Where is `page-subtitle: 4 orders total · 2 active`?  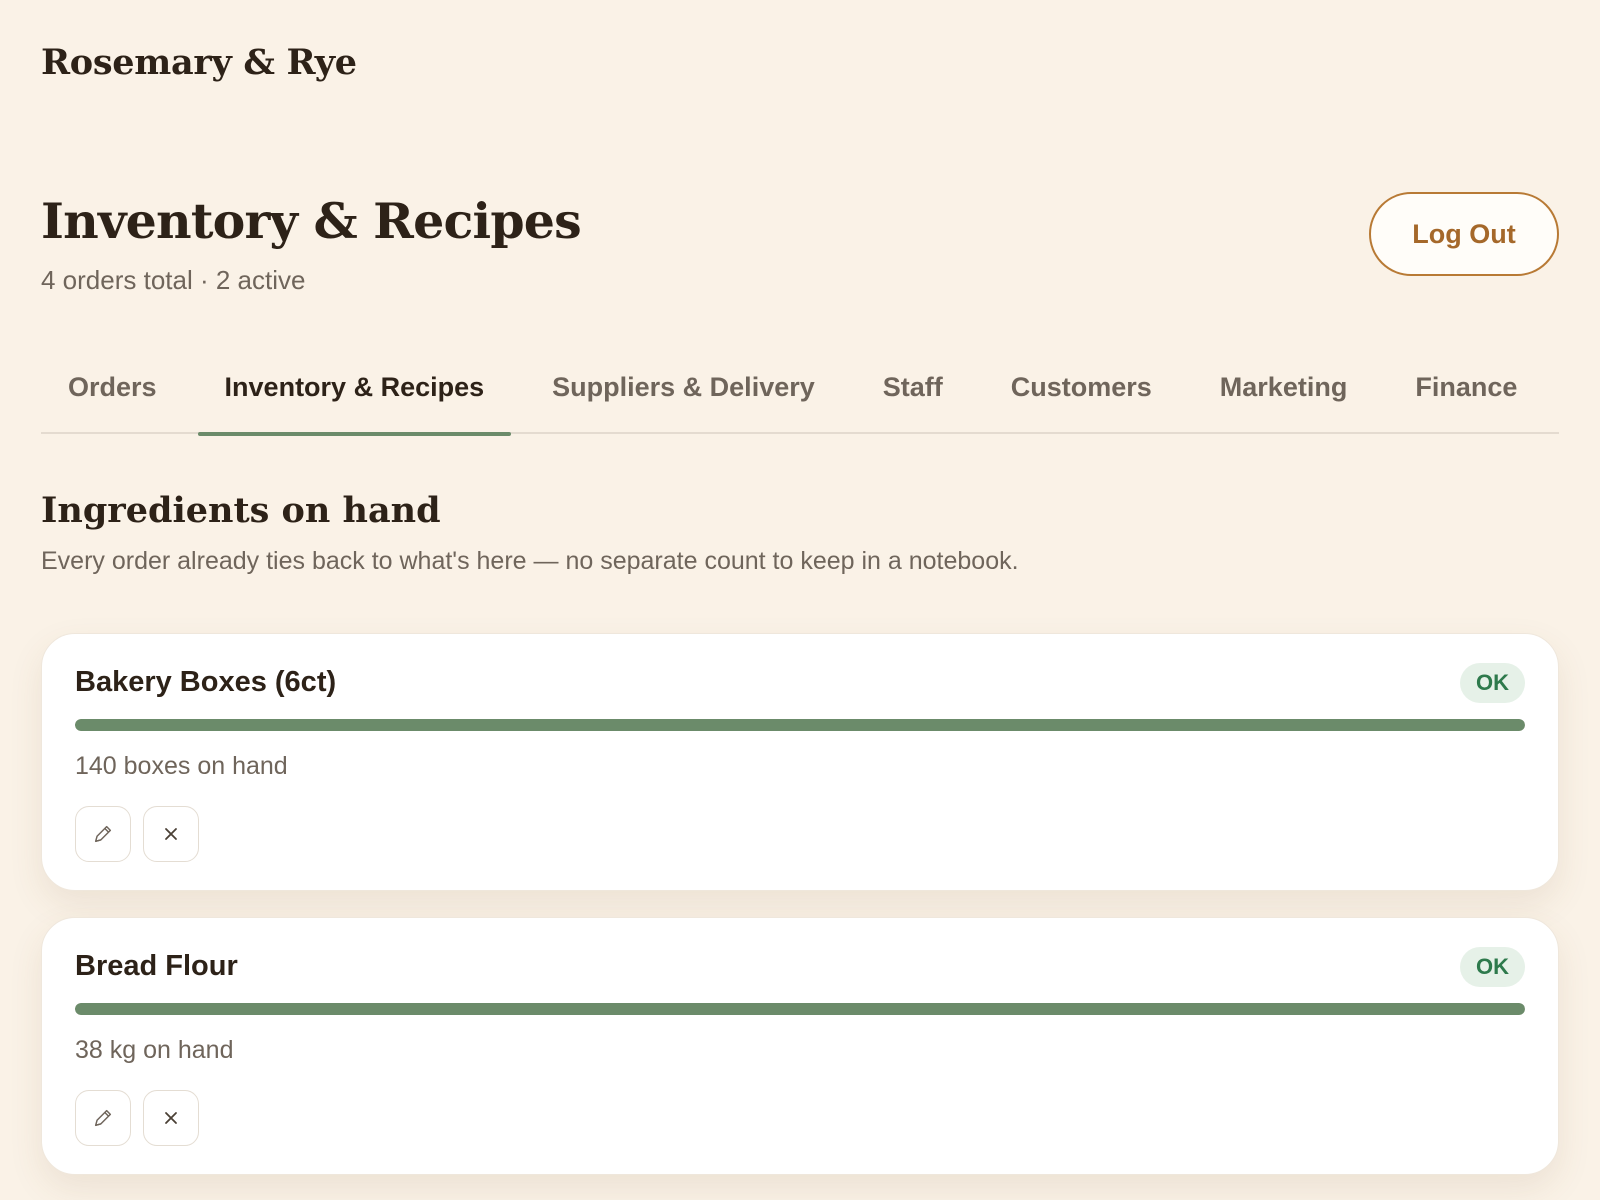
page-subtitle: 4 orders total · 2 active is located at coordinates (173, 280).